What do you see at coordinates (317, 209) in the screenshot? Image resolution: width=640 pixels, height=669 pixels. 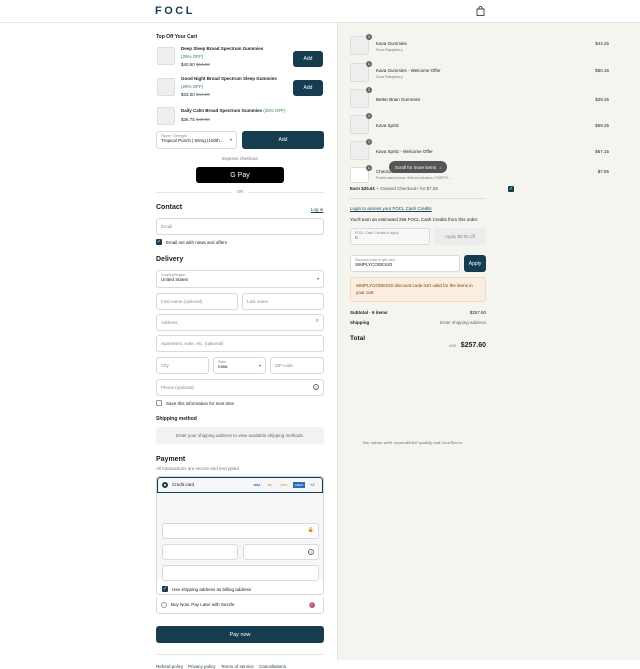 I see `login-link: Log in` at bounding box center [317, 209].